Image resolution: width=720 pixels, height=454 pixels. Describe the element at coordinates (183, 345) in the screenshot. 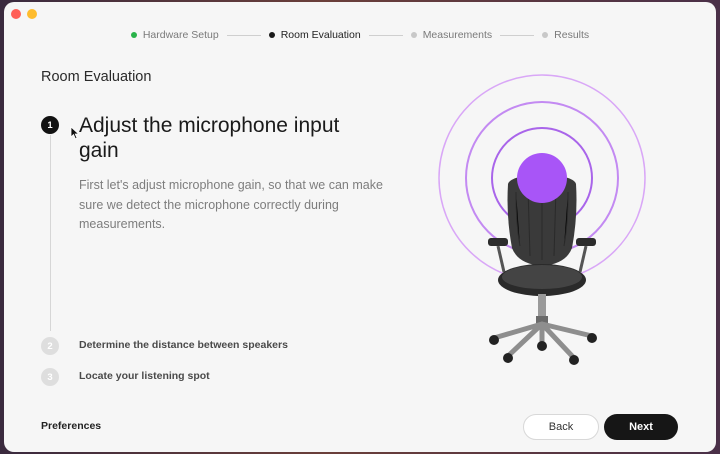

I see `step-label-distance: Determine the distance between speakers` at that location.